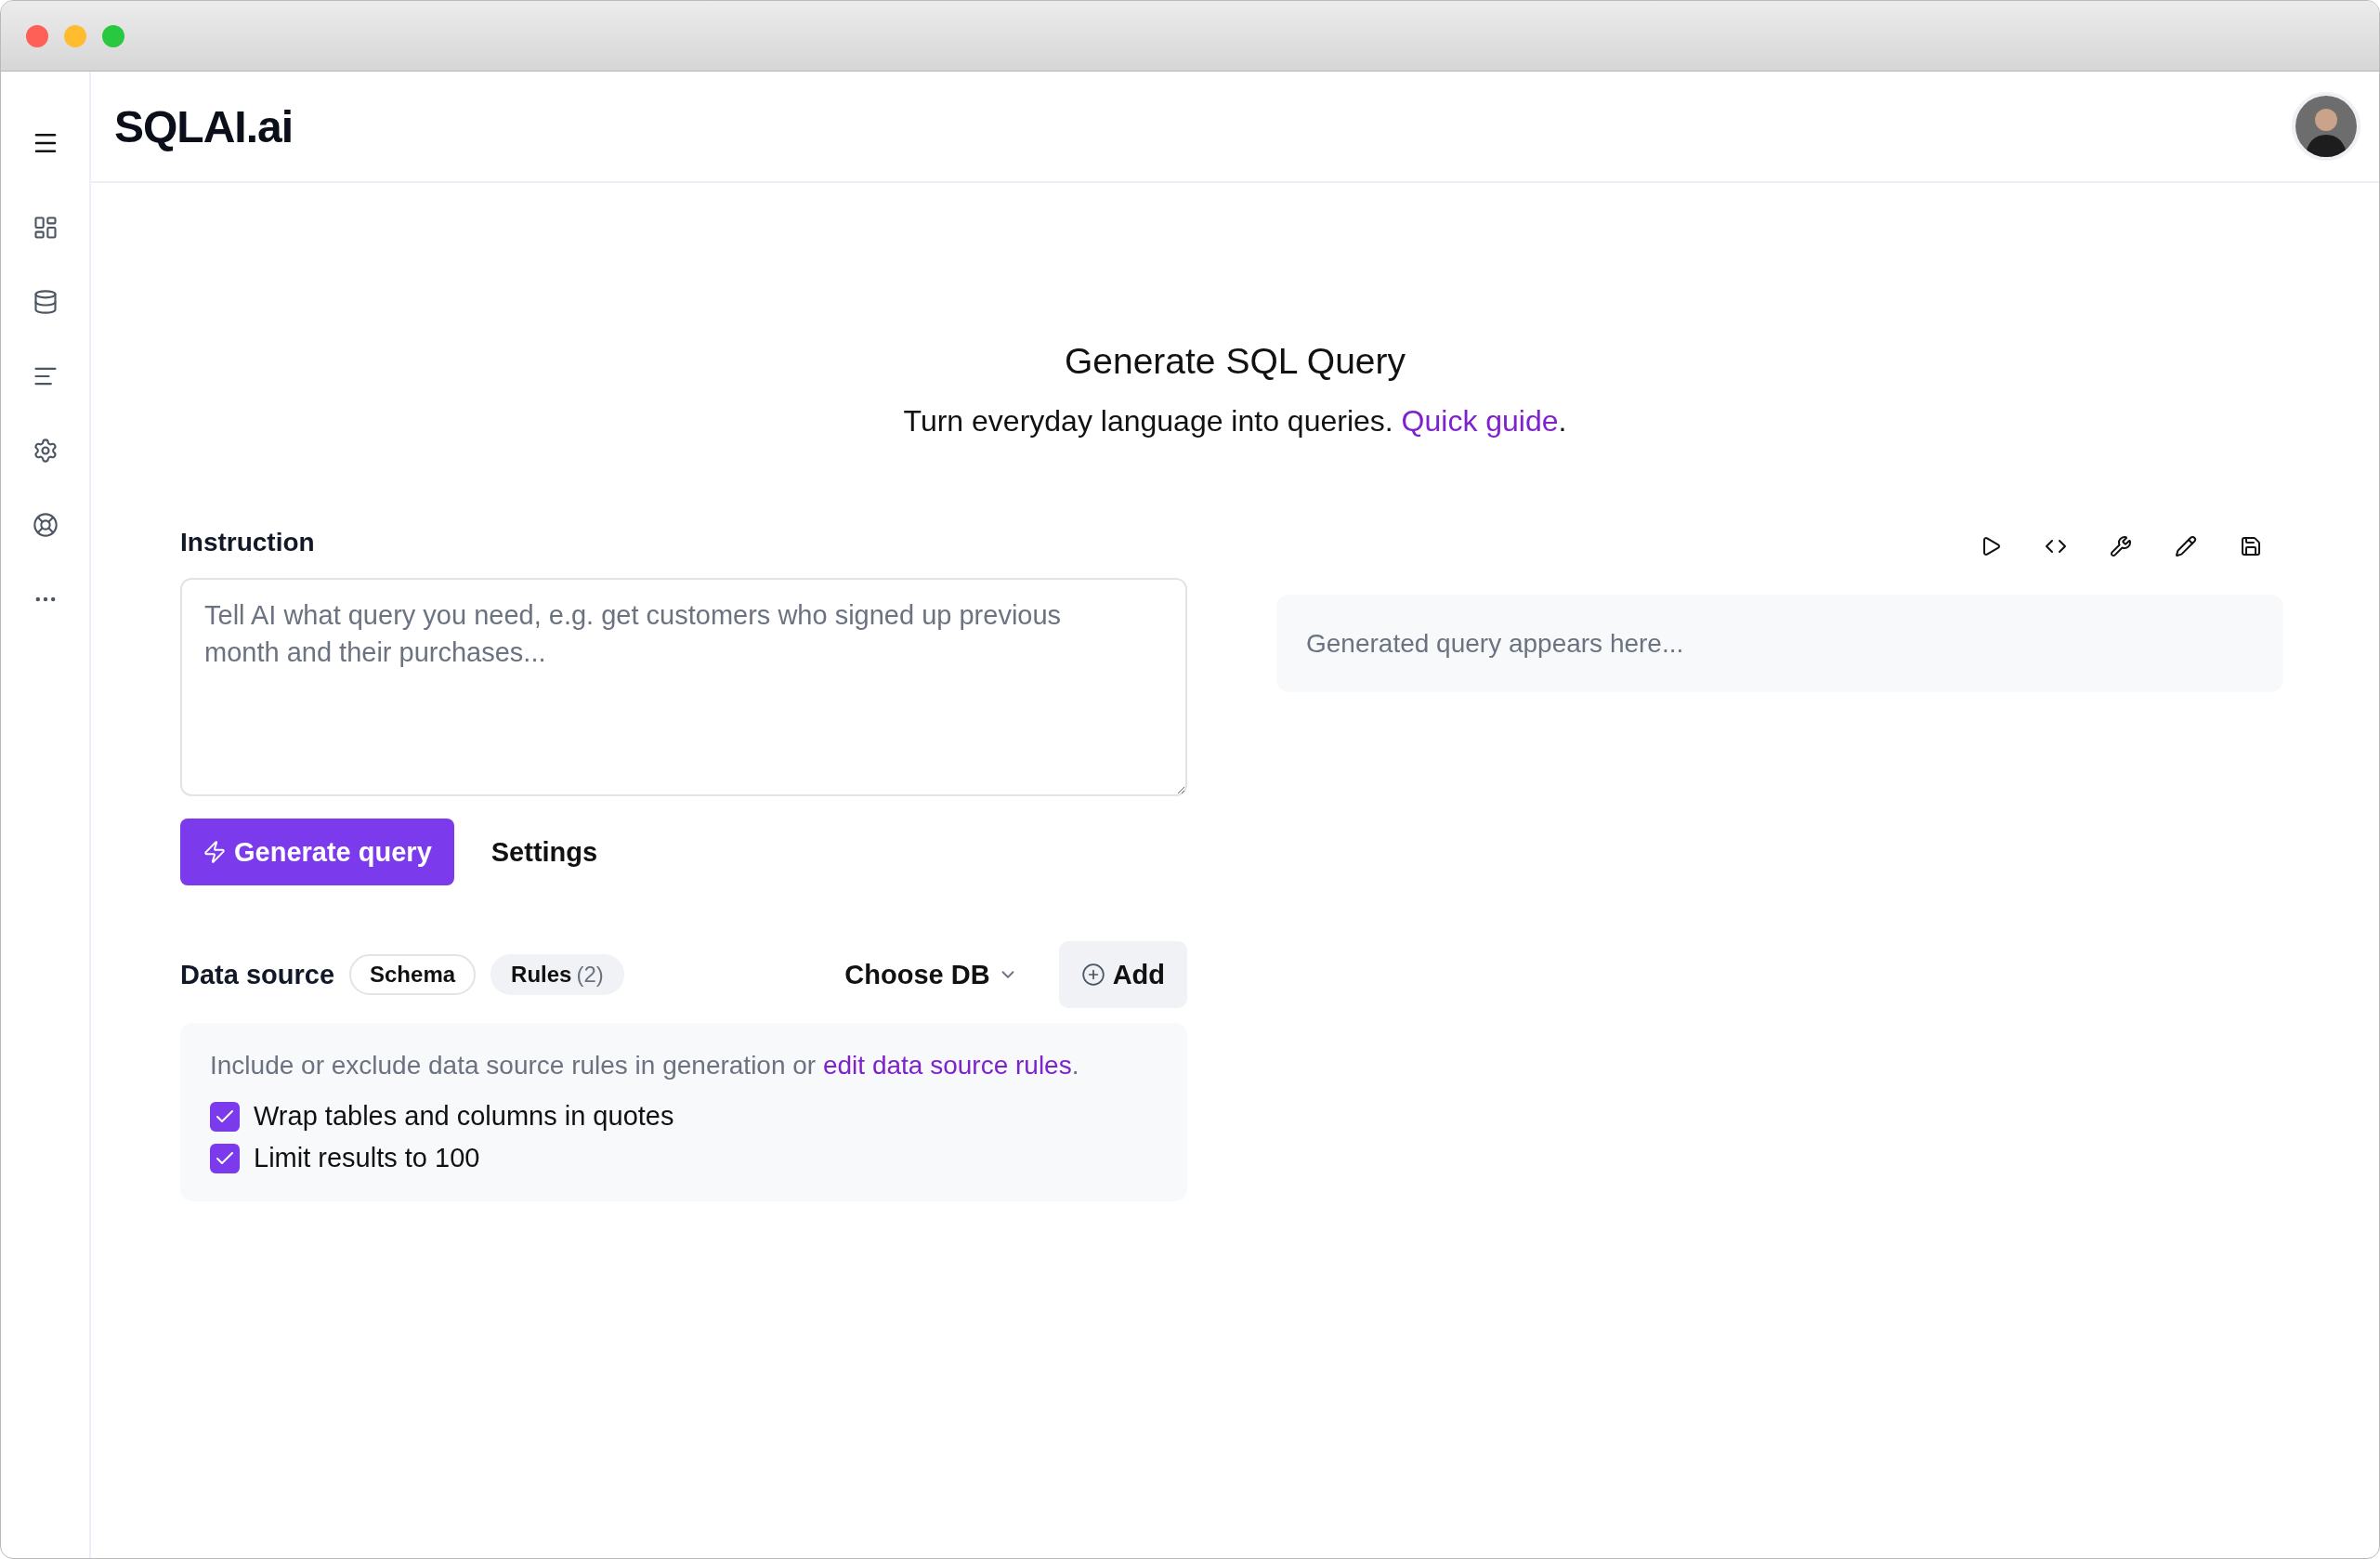 This screenshot has width=2380, height=1559. I want to click on lifebuoy-icon, so click(45, 525).